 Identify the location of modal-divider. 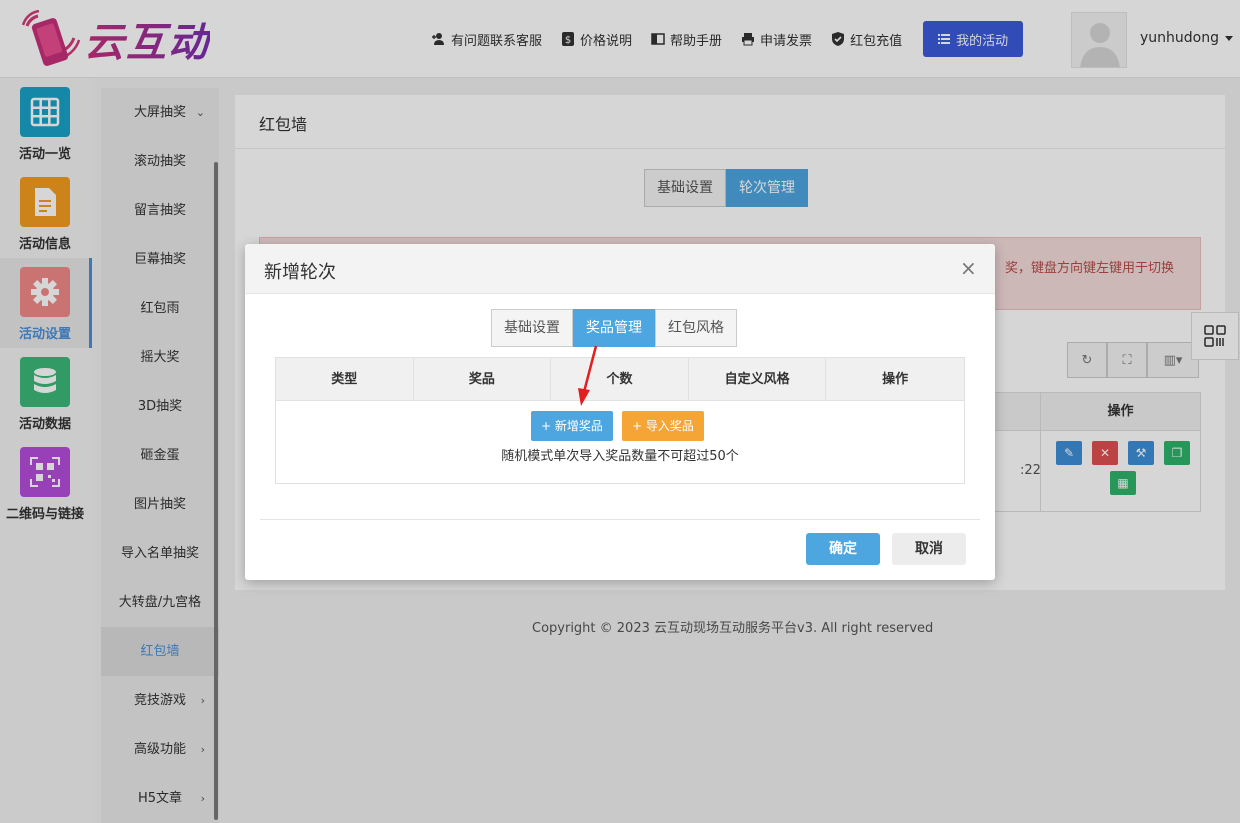
(620, 519).